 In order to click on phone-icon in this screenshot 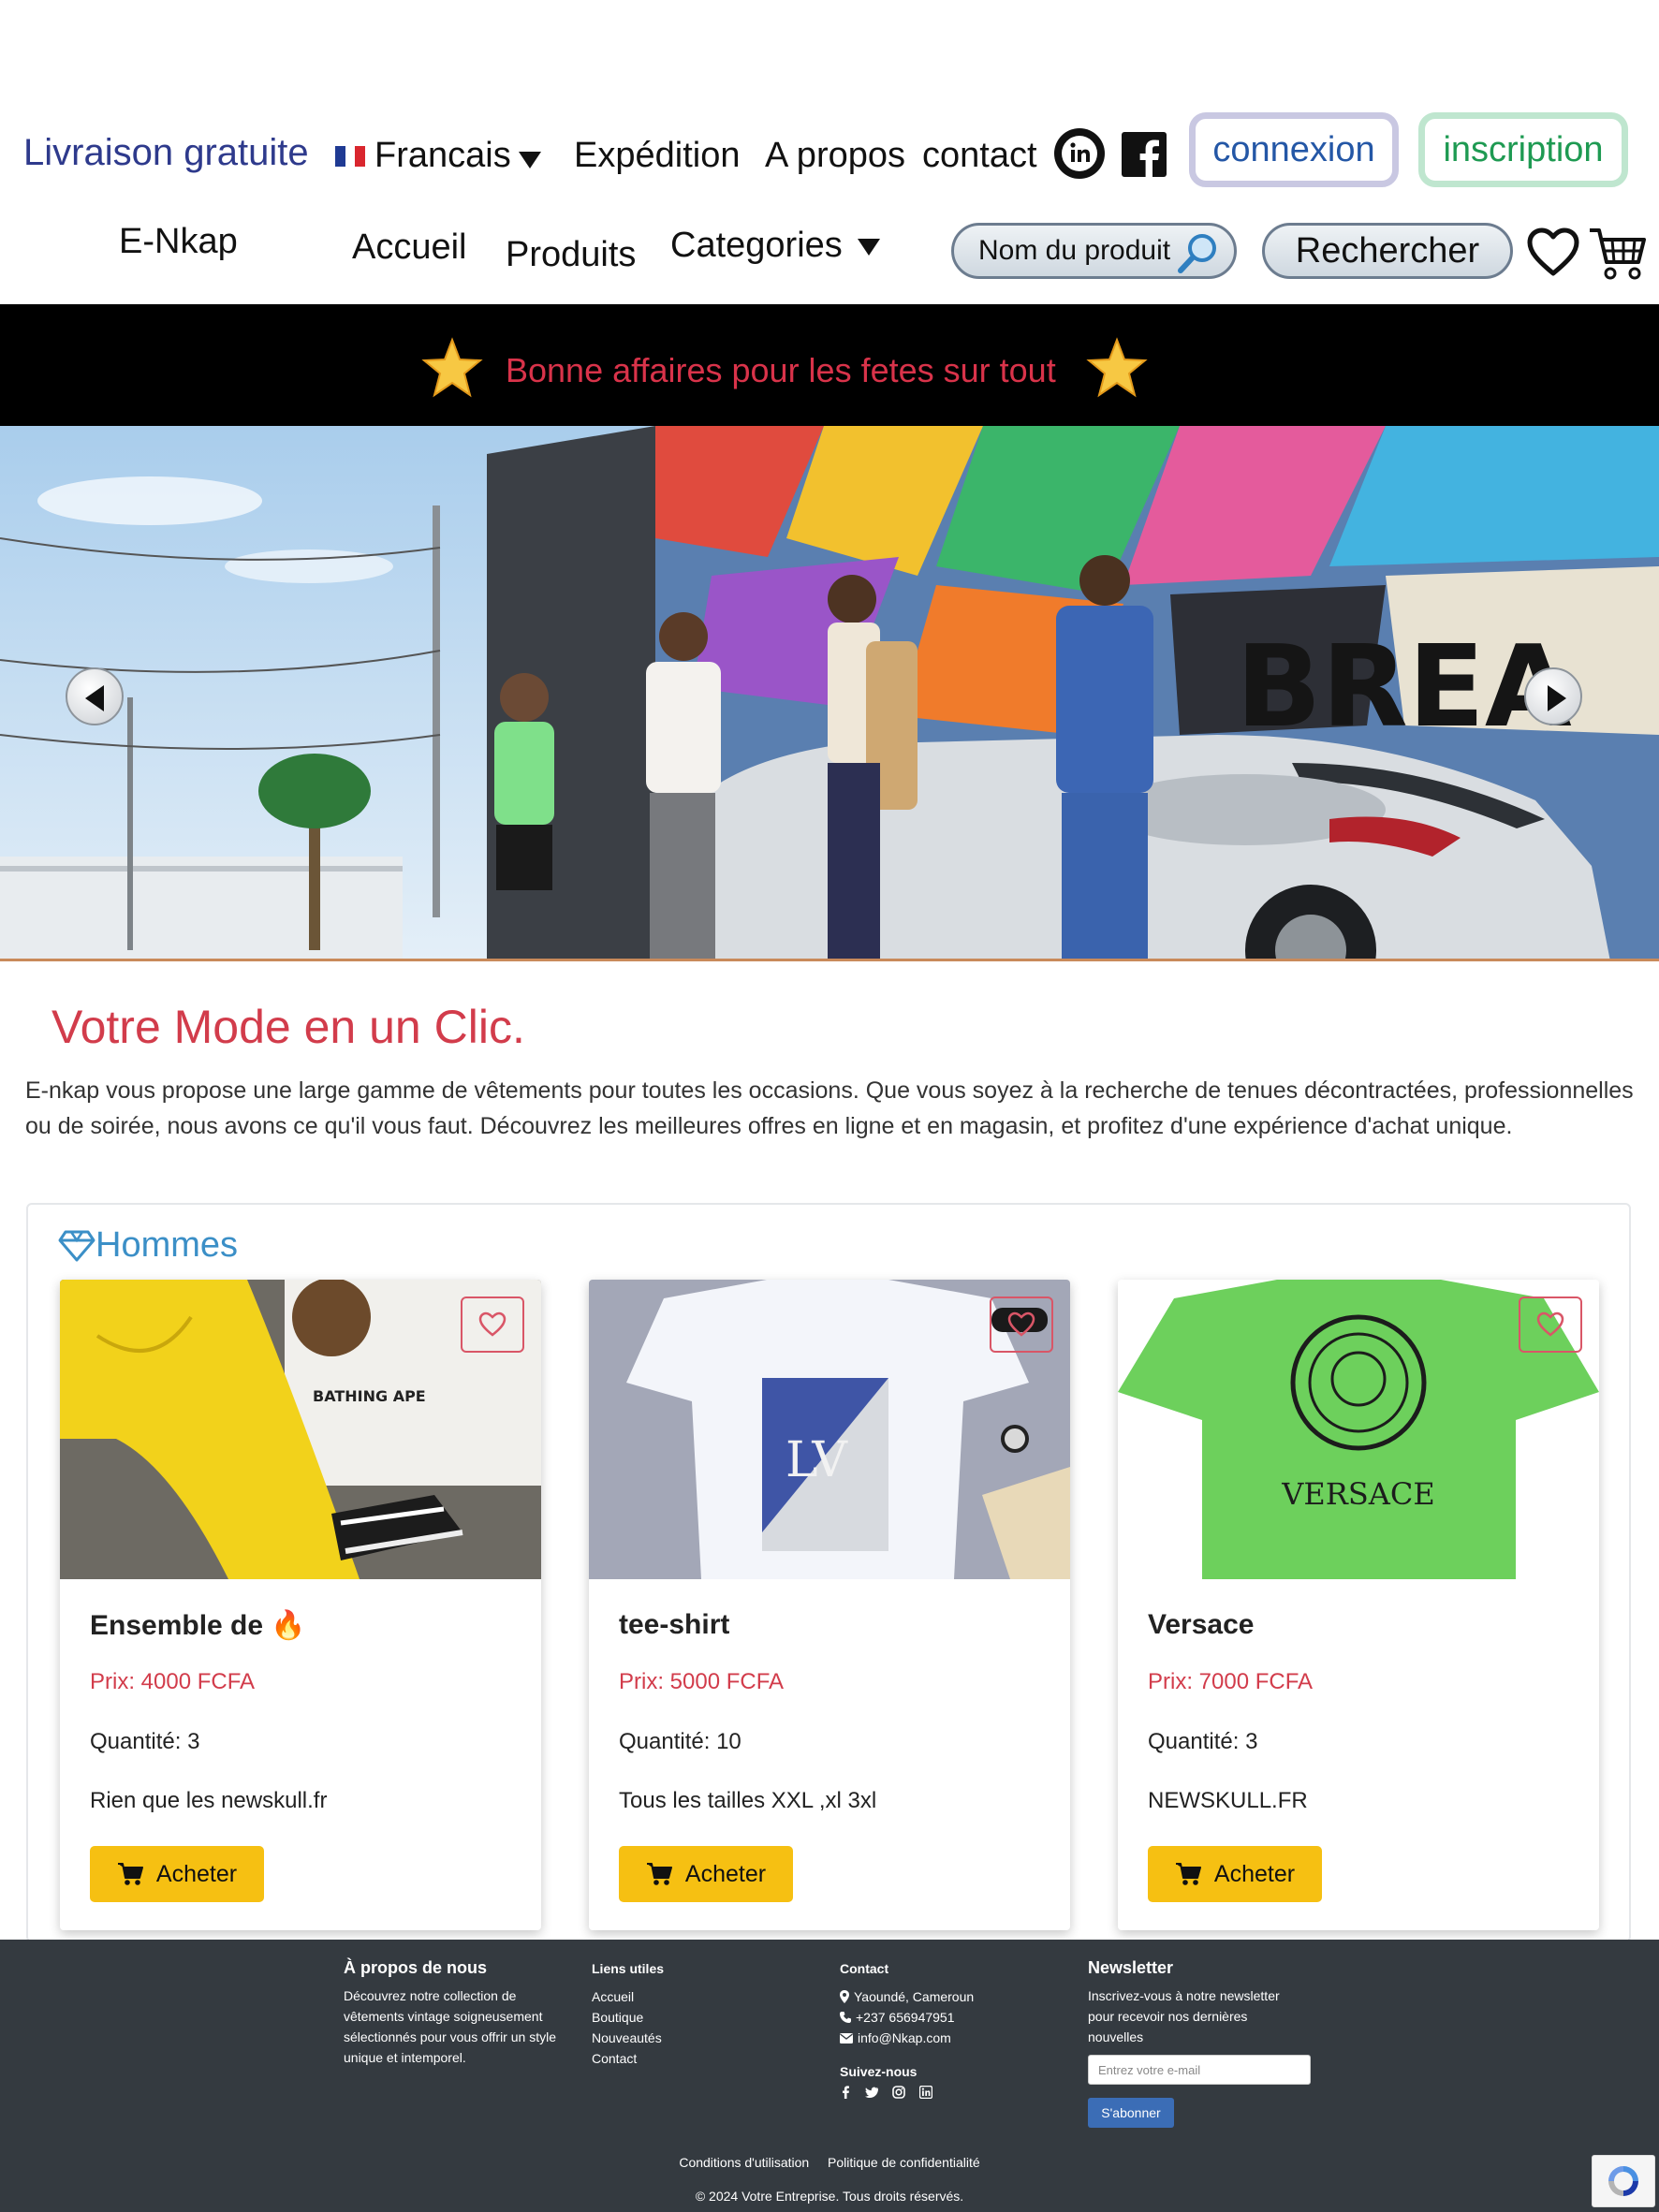, I will do `click(845, 2017)`.